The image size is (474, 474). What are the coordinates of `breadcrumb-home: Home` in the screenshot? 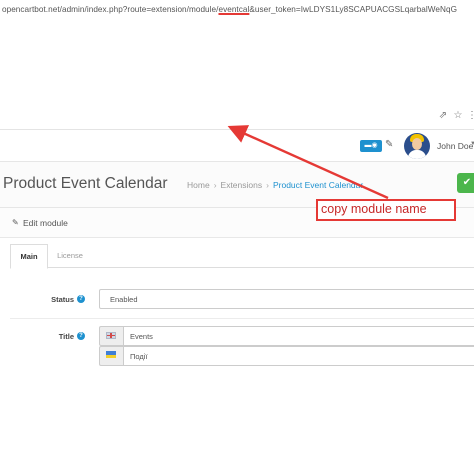 It's located at (198, 185).